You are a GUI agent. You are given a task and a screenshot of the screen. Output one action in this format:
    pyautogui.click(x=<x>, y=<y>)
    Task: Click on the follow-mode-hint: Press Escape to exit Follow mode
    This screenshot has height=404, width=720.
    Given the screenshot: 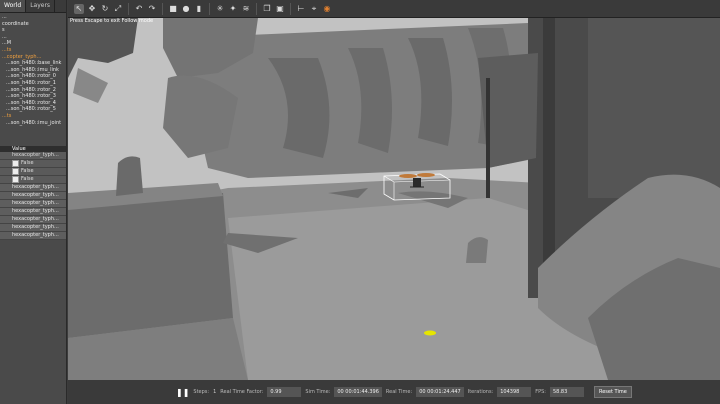 What is the action you would take?
    pyautogui.click(x=112, y=21)
    